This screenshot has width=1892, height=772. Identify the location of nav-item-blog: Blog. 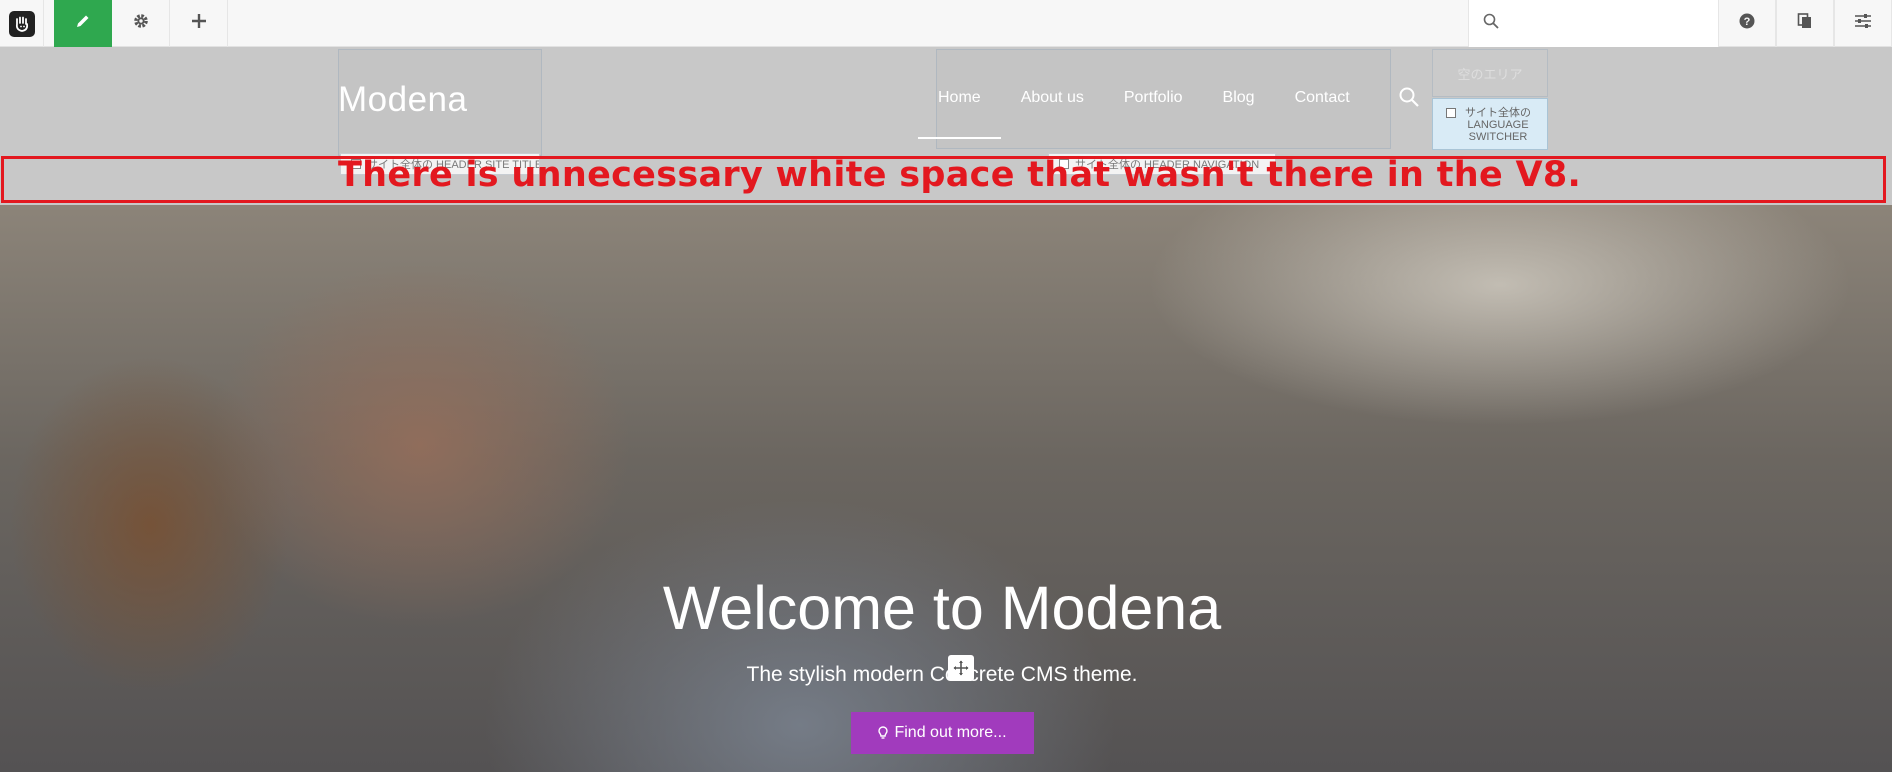
(1239, 98).